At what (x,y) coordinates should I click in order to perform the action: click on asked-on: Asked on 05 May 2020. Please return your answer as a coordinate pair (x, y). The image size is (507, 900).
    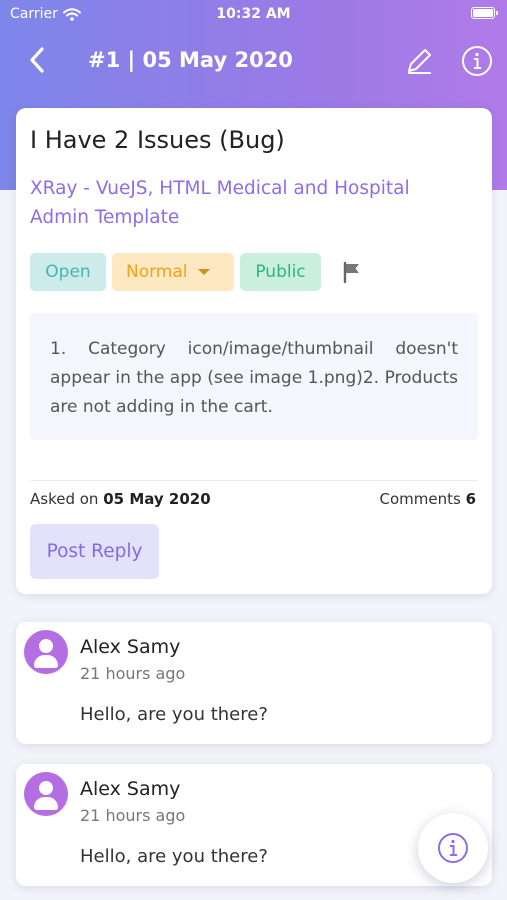
    Looking at the image, I should click on (120, 499).